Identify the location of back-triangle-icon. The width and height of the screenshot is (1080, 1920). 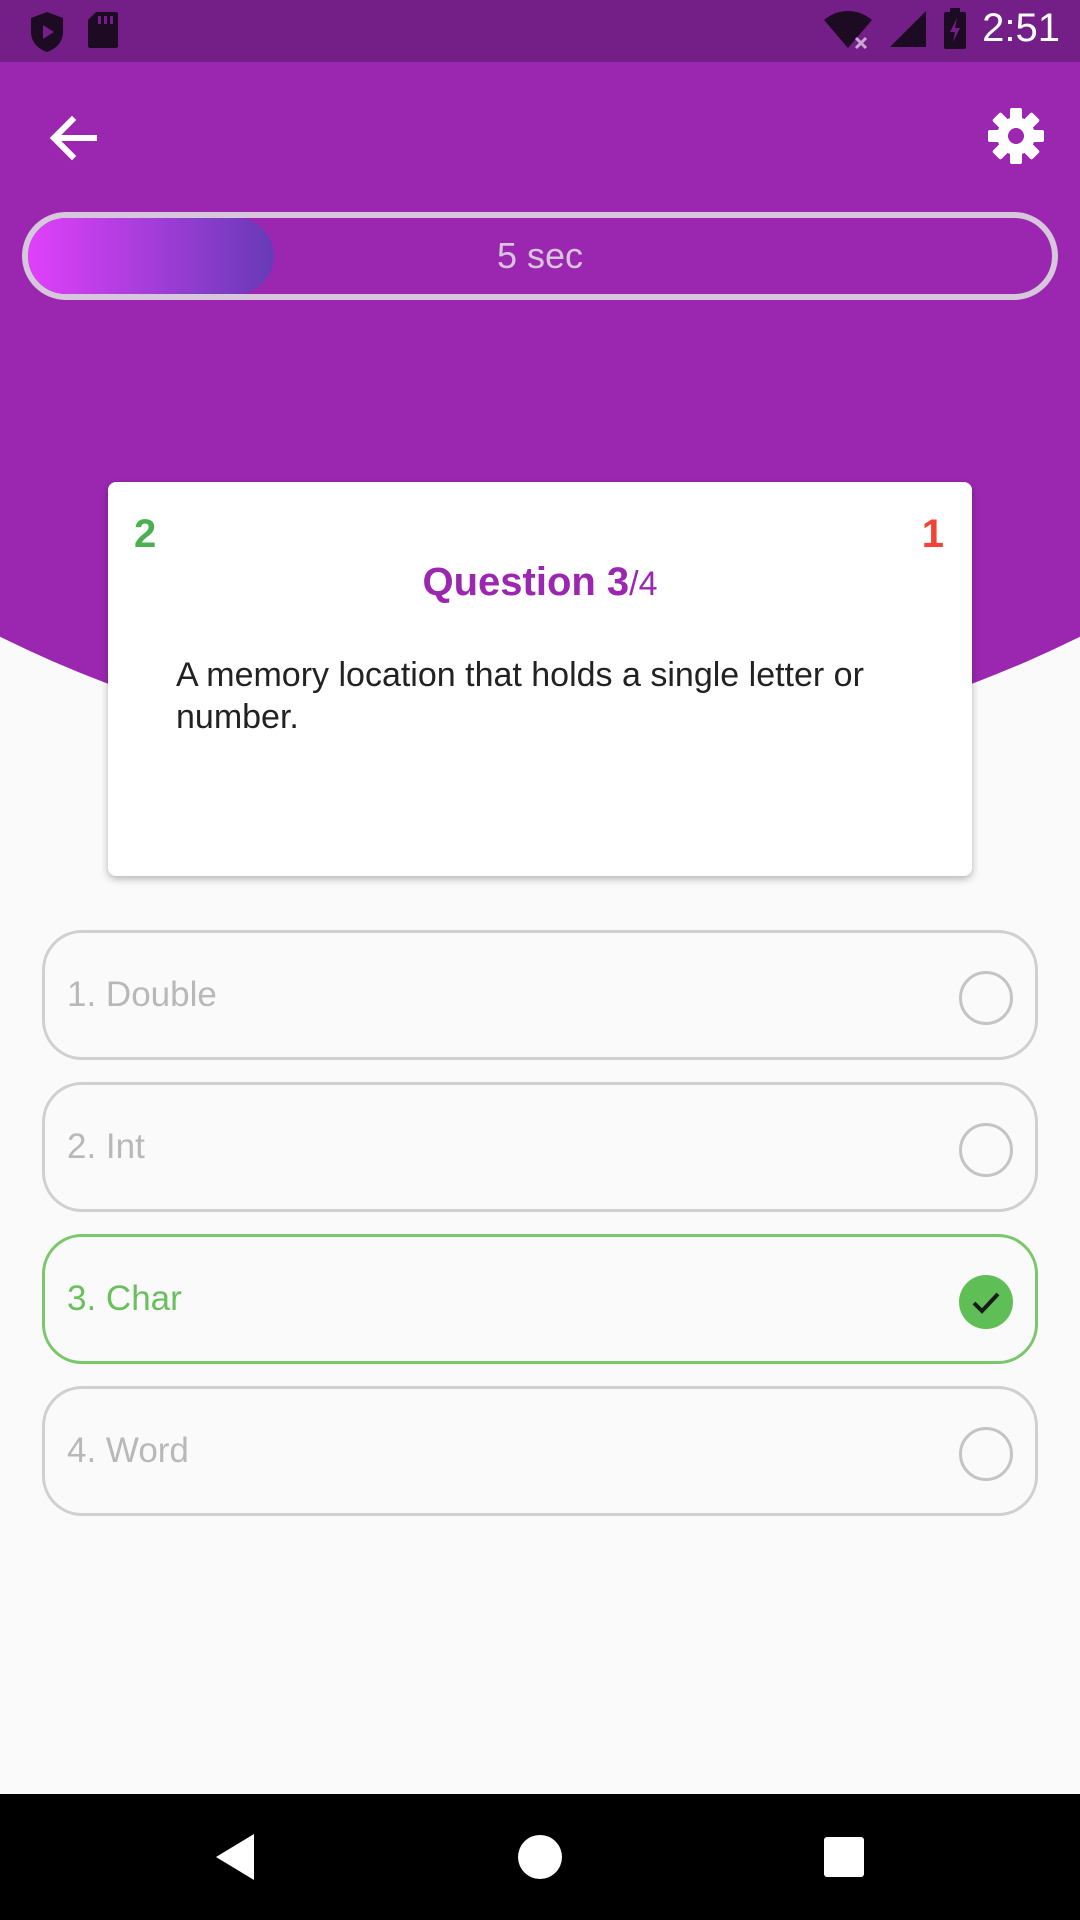
(235, 1857).